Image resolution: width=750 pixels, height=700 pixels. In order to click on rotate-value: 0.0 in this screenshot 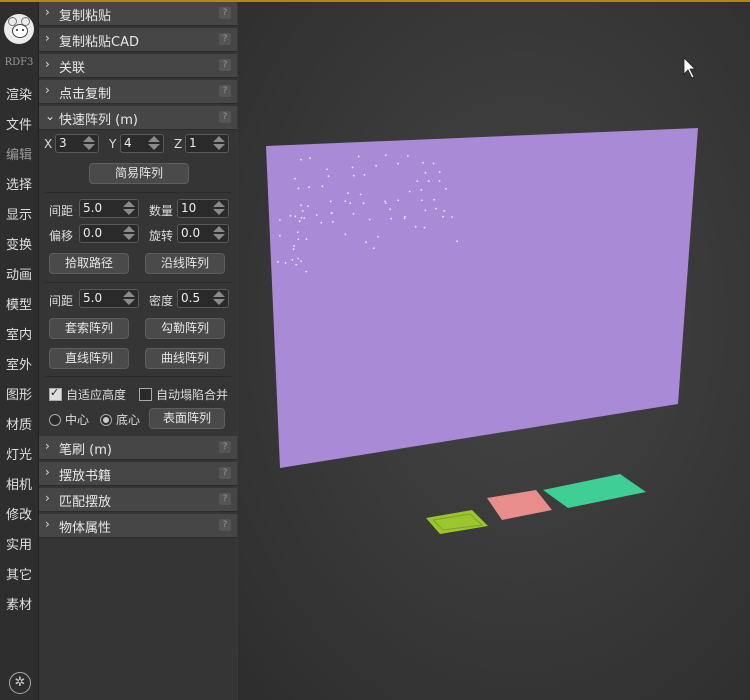, I will do `click(190, 233)`.